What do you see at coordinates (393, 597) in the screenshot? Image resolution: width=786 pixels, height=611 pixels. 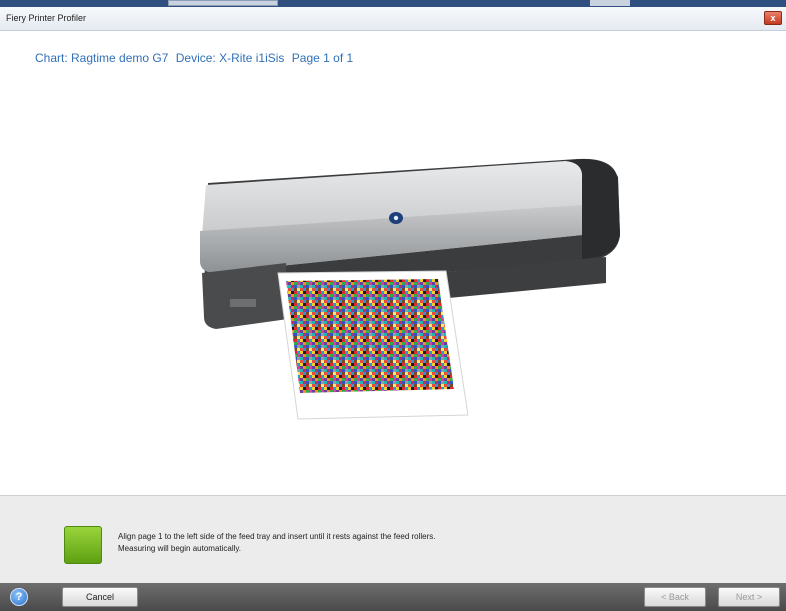 I see `footer-bar: ? Cancel < Back Next >` at bounding box center [393, 597].